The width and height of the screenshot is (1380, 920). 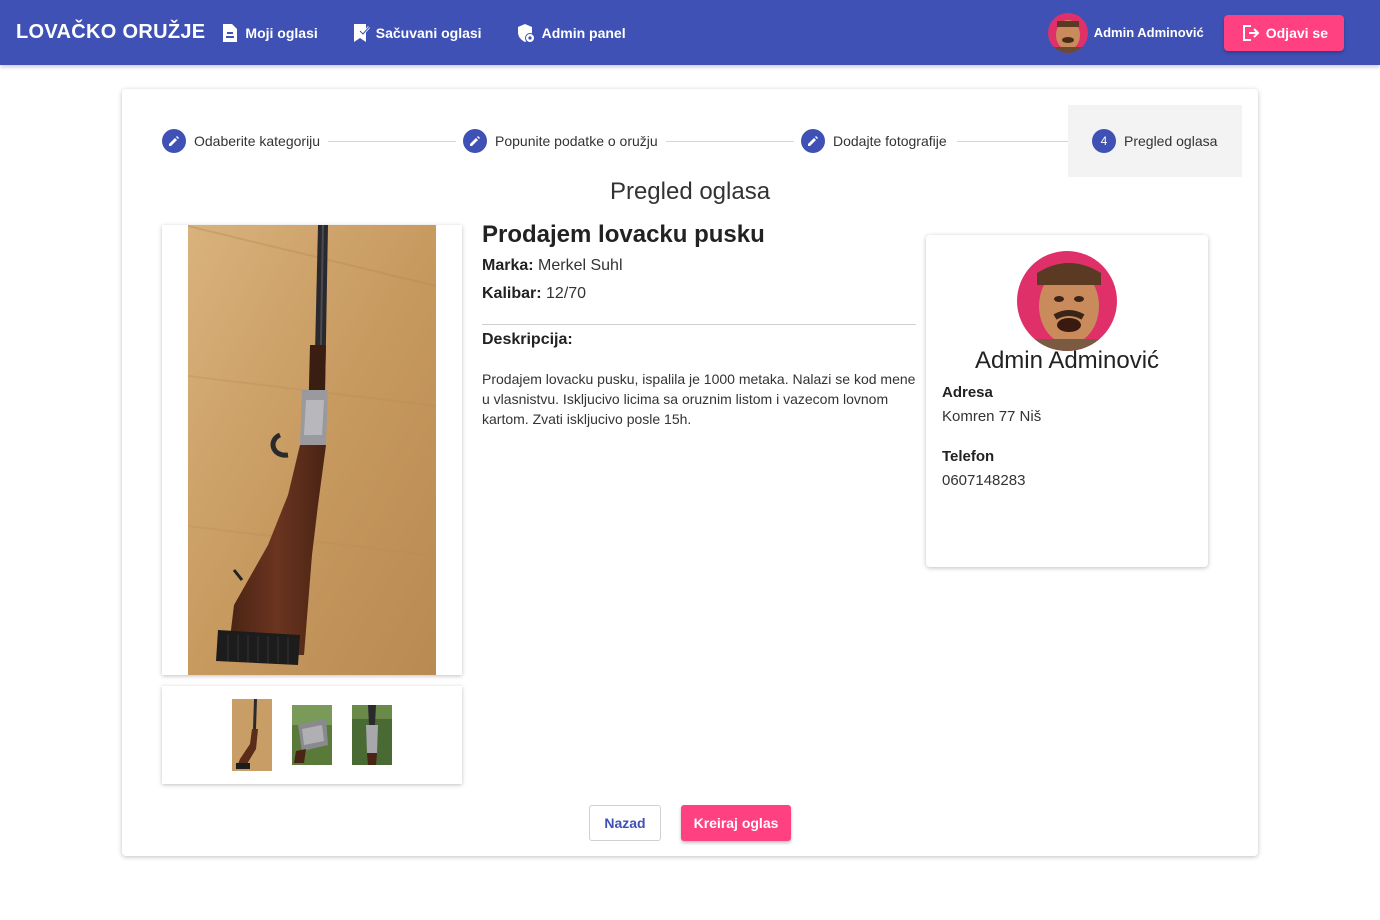 I want to click on ad-title: Prodajem lovacku pusku, so click(x=623, y=234).